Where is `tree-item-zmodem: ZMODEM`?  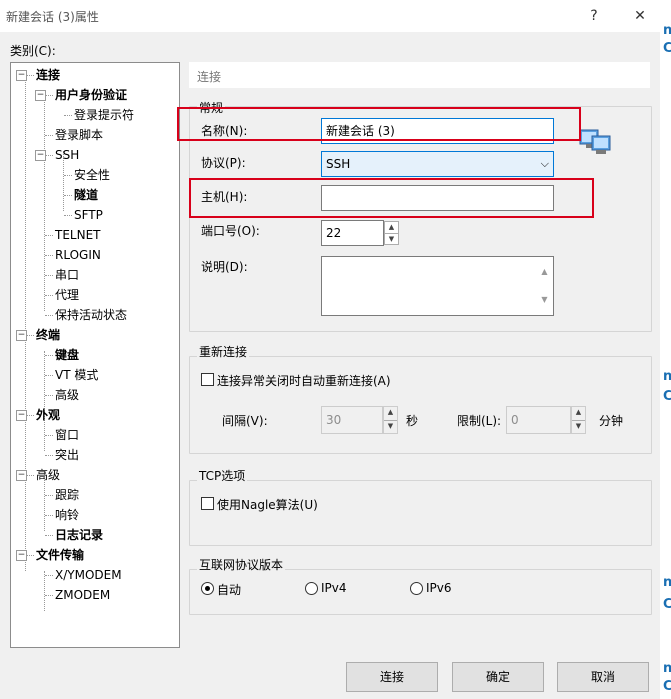
tree-item-zmodem: ZMODEM is located at coordinates (82, 595).